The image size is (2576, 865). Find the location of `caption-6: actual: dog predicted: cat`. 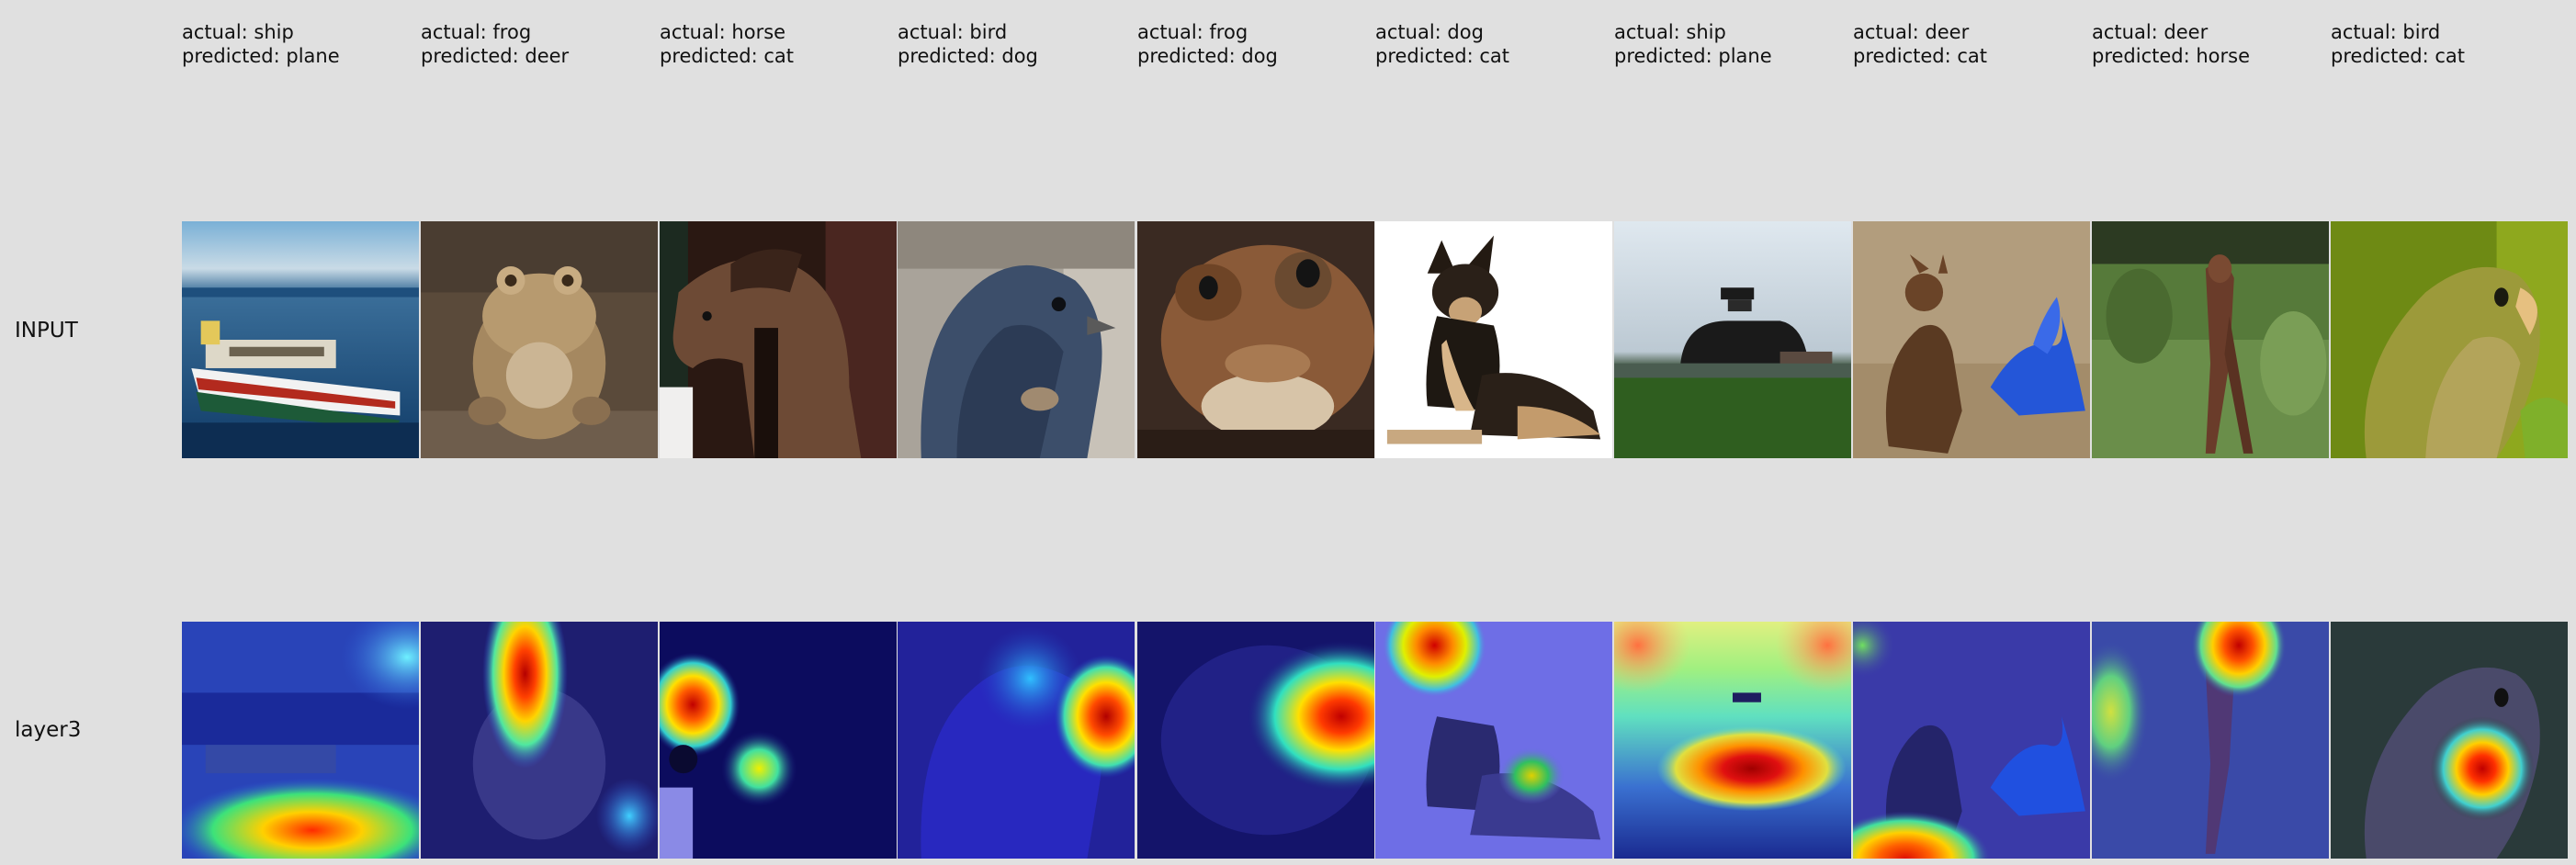

caption-6: actual: dog predicted: cat is located at coordinates (1442, 44).